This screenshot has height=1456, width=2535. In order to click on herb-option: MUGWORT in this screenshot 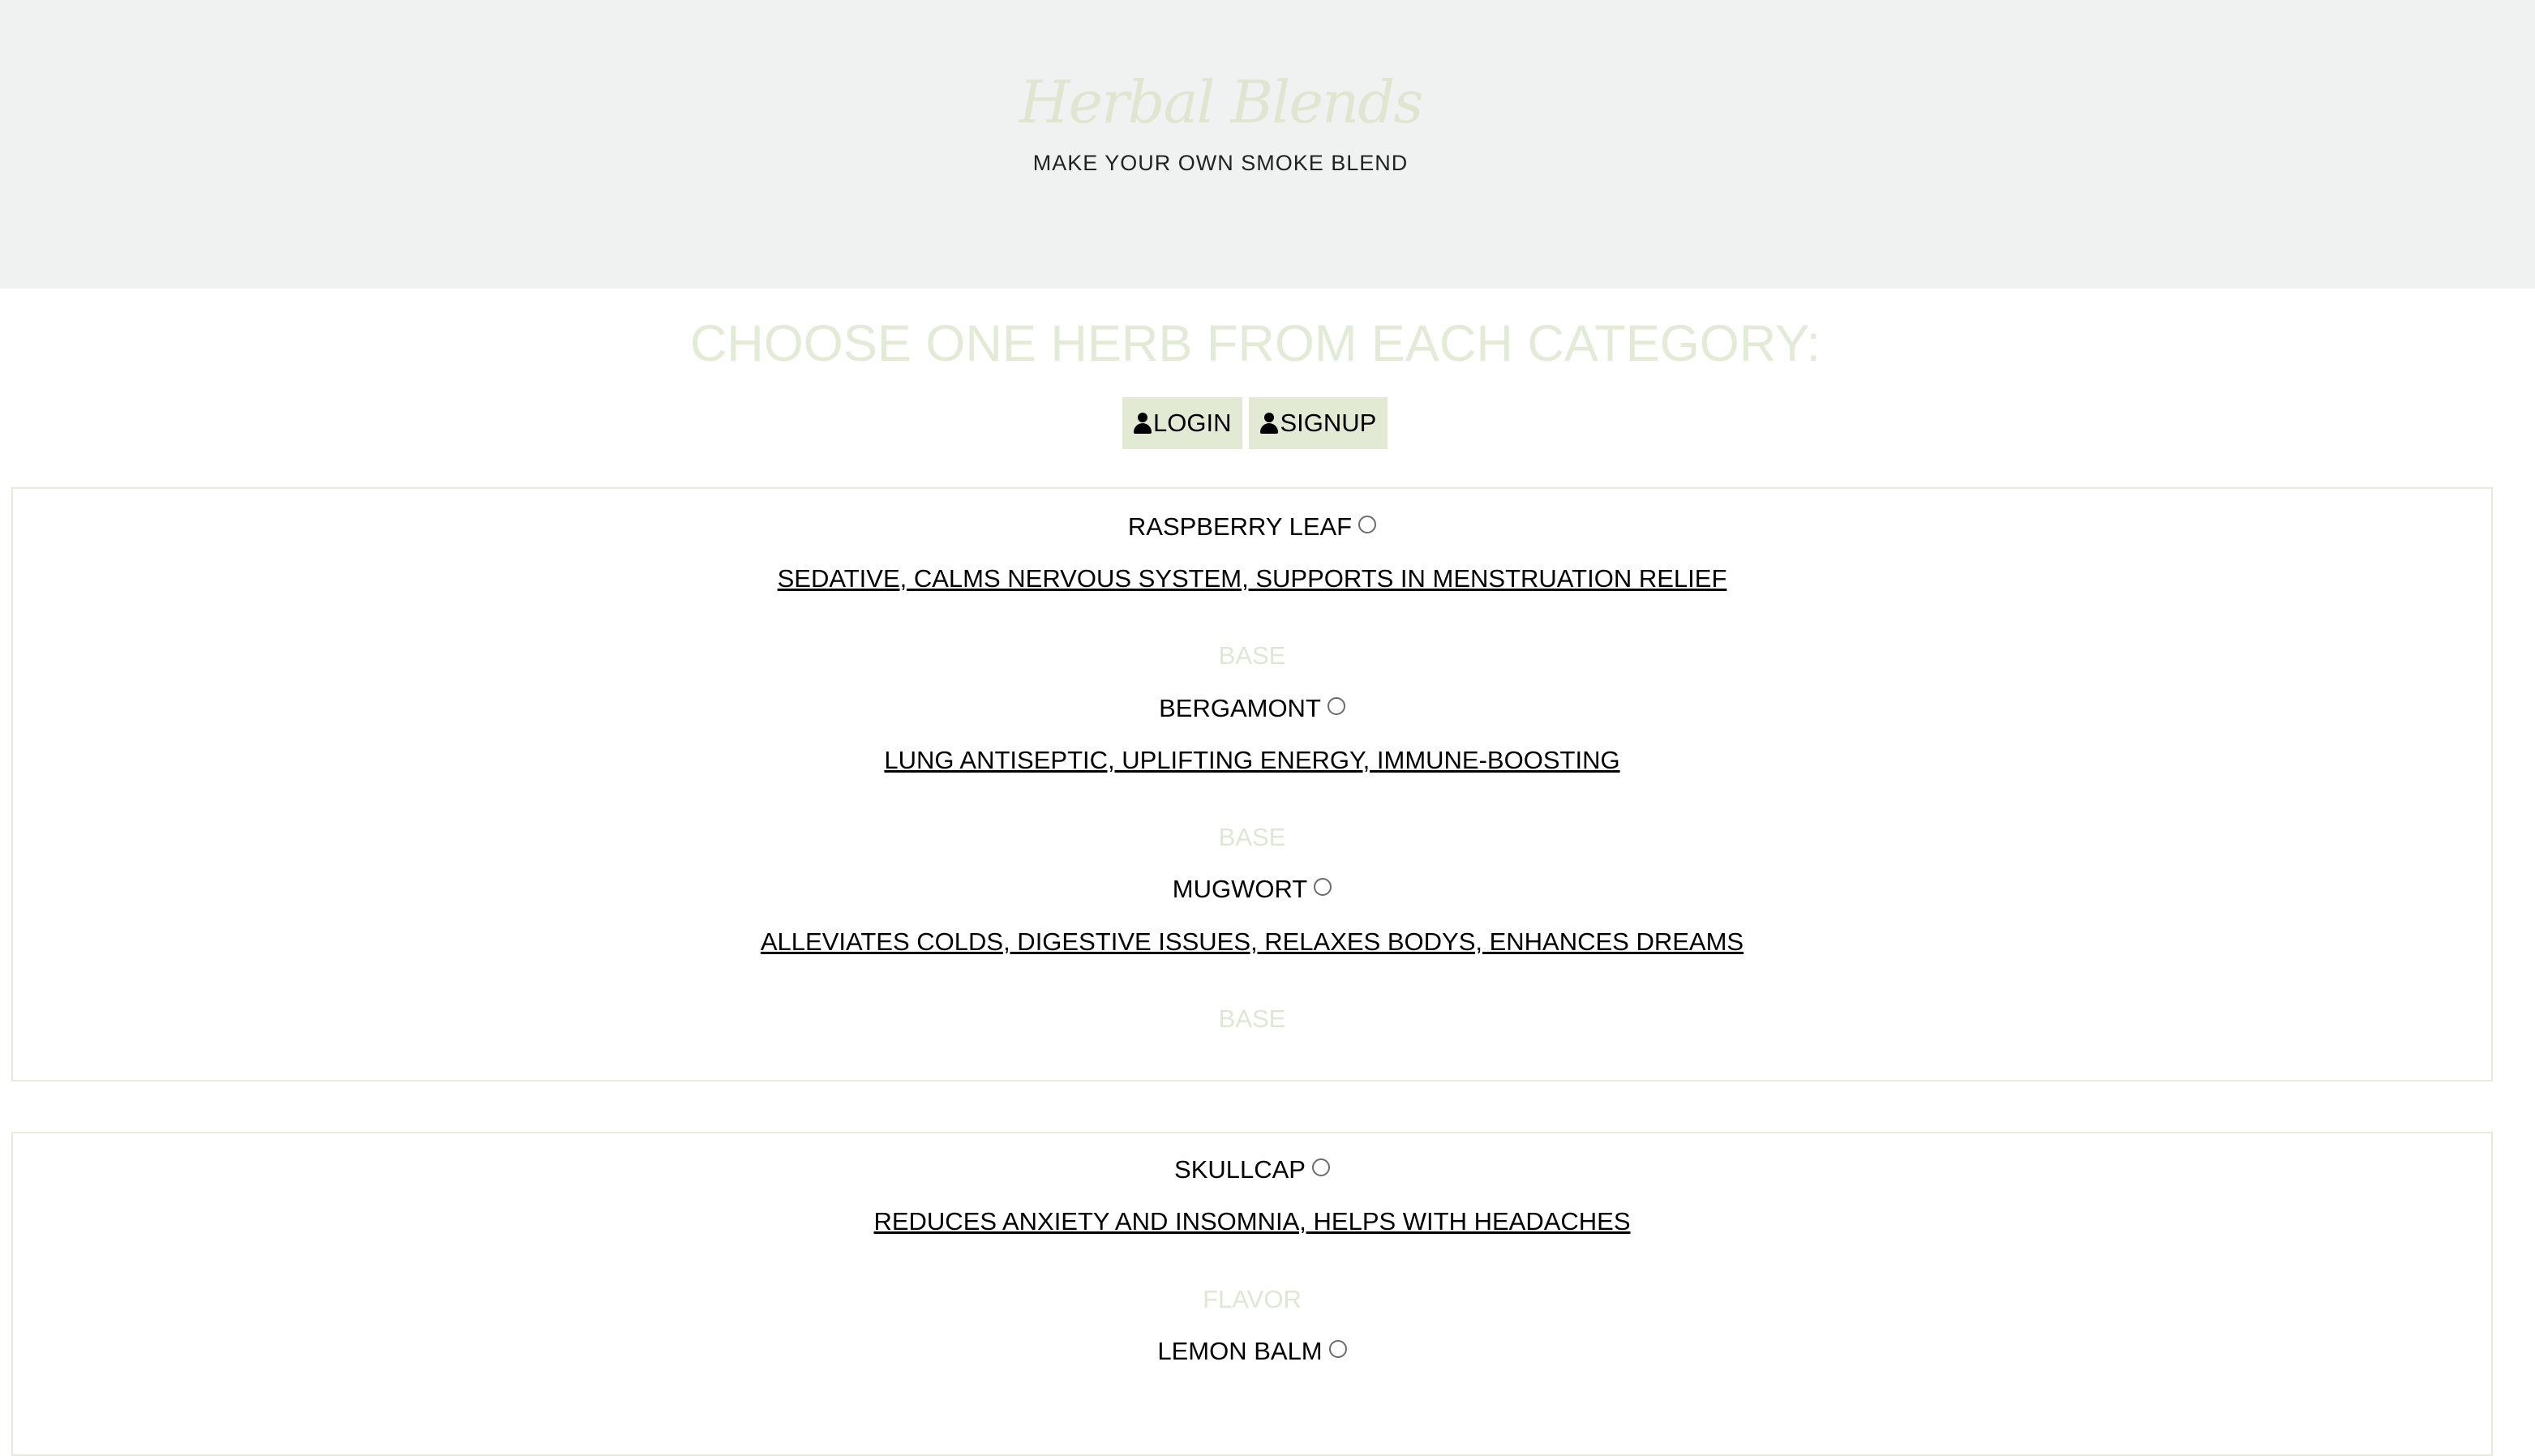, I will do `click(1252, 890)`.